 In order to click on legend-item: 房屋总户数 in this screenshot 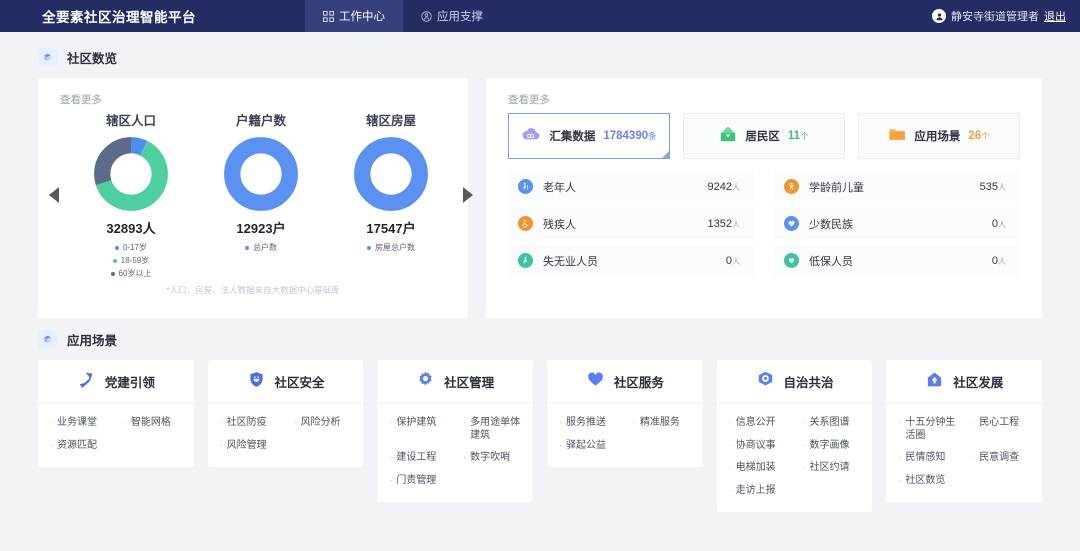, I will do `click(391, 247)`.